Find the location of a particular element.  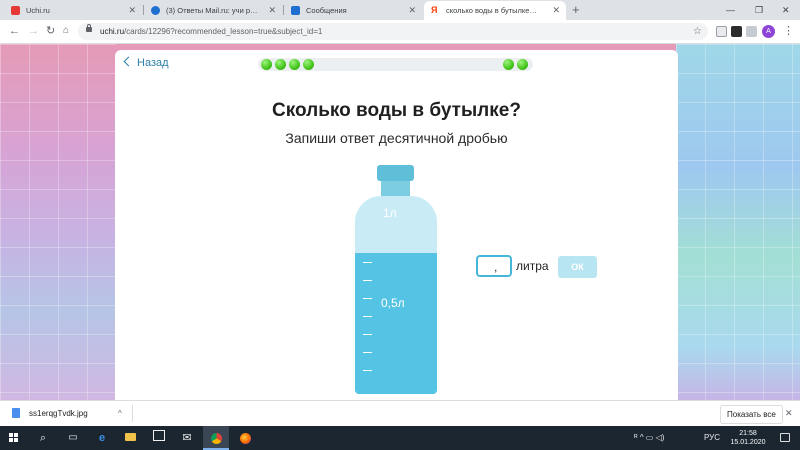

system-tray-icons: ᴿ ^ ▭ ◁) is located at coordinates (649, 438).